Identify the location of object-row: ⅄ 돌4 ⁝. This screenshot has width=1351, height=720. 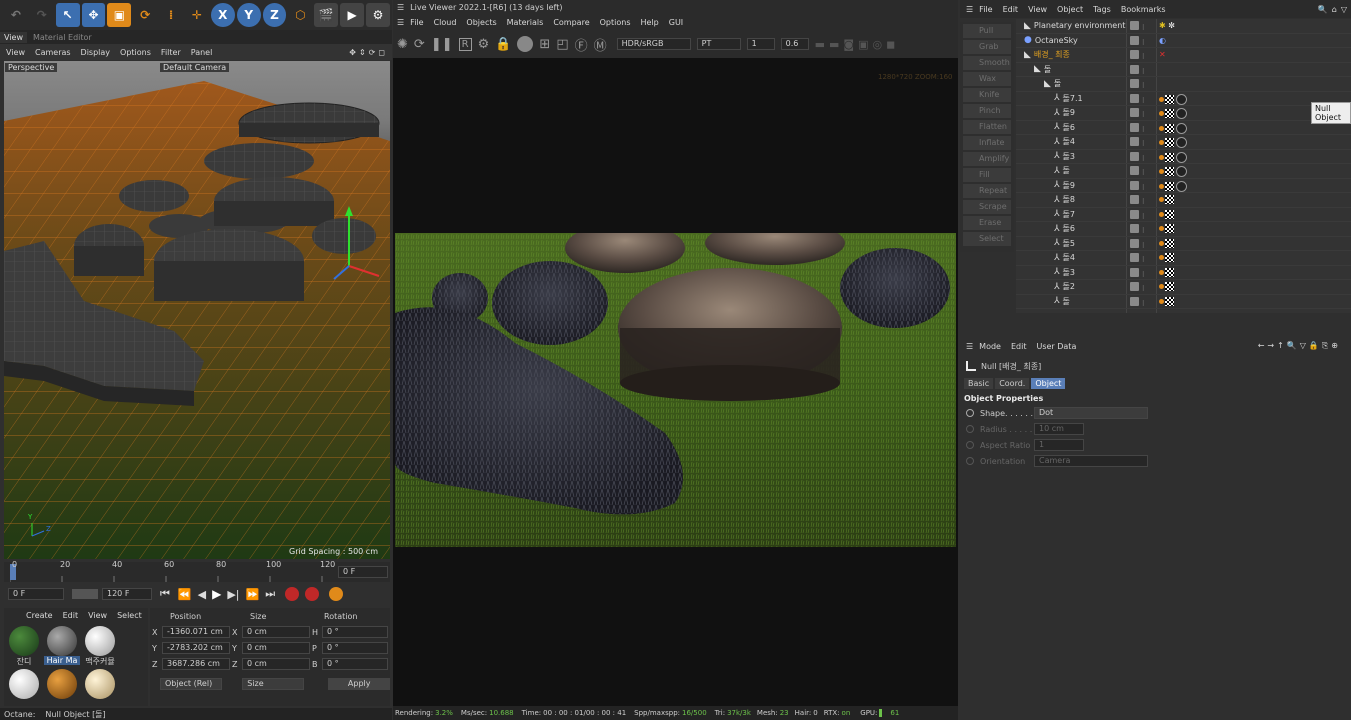
(1183, 258).